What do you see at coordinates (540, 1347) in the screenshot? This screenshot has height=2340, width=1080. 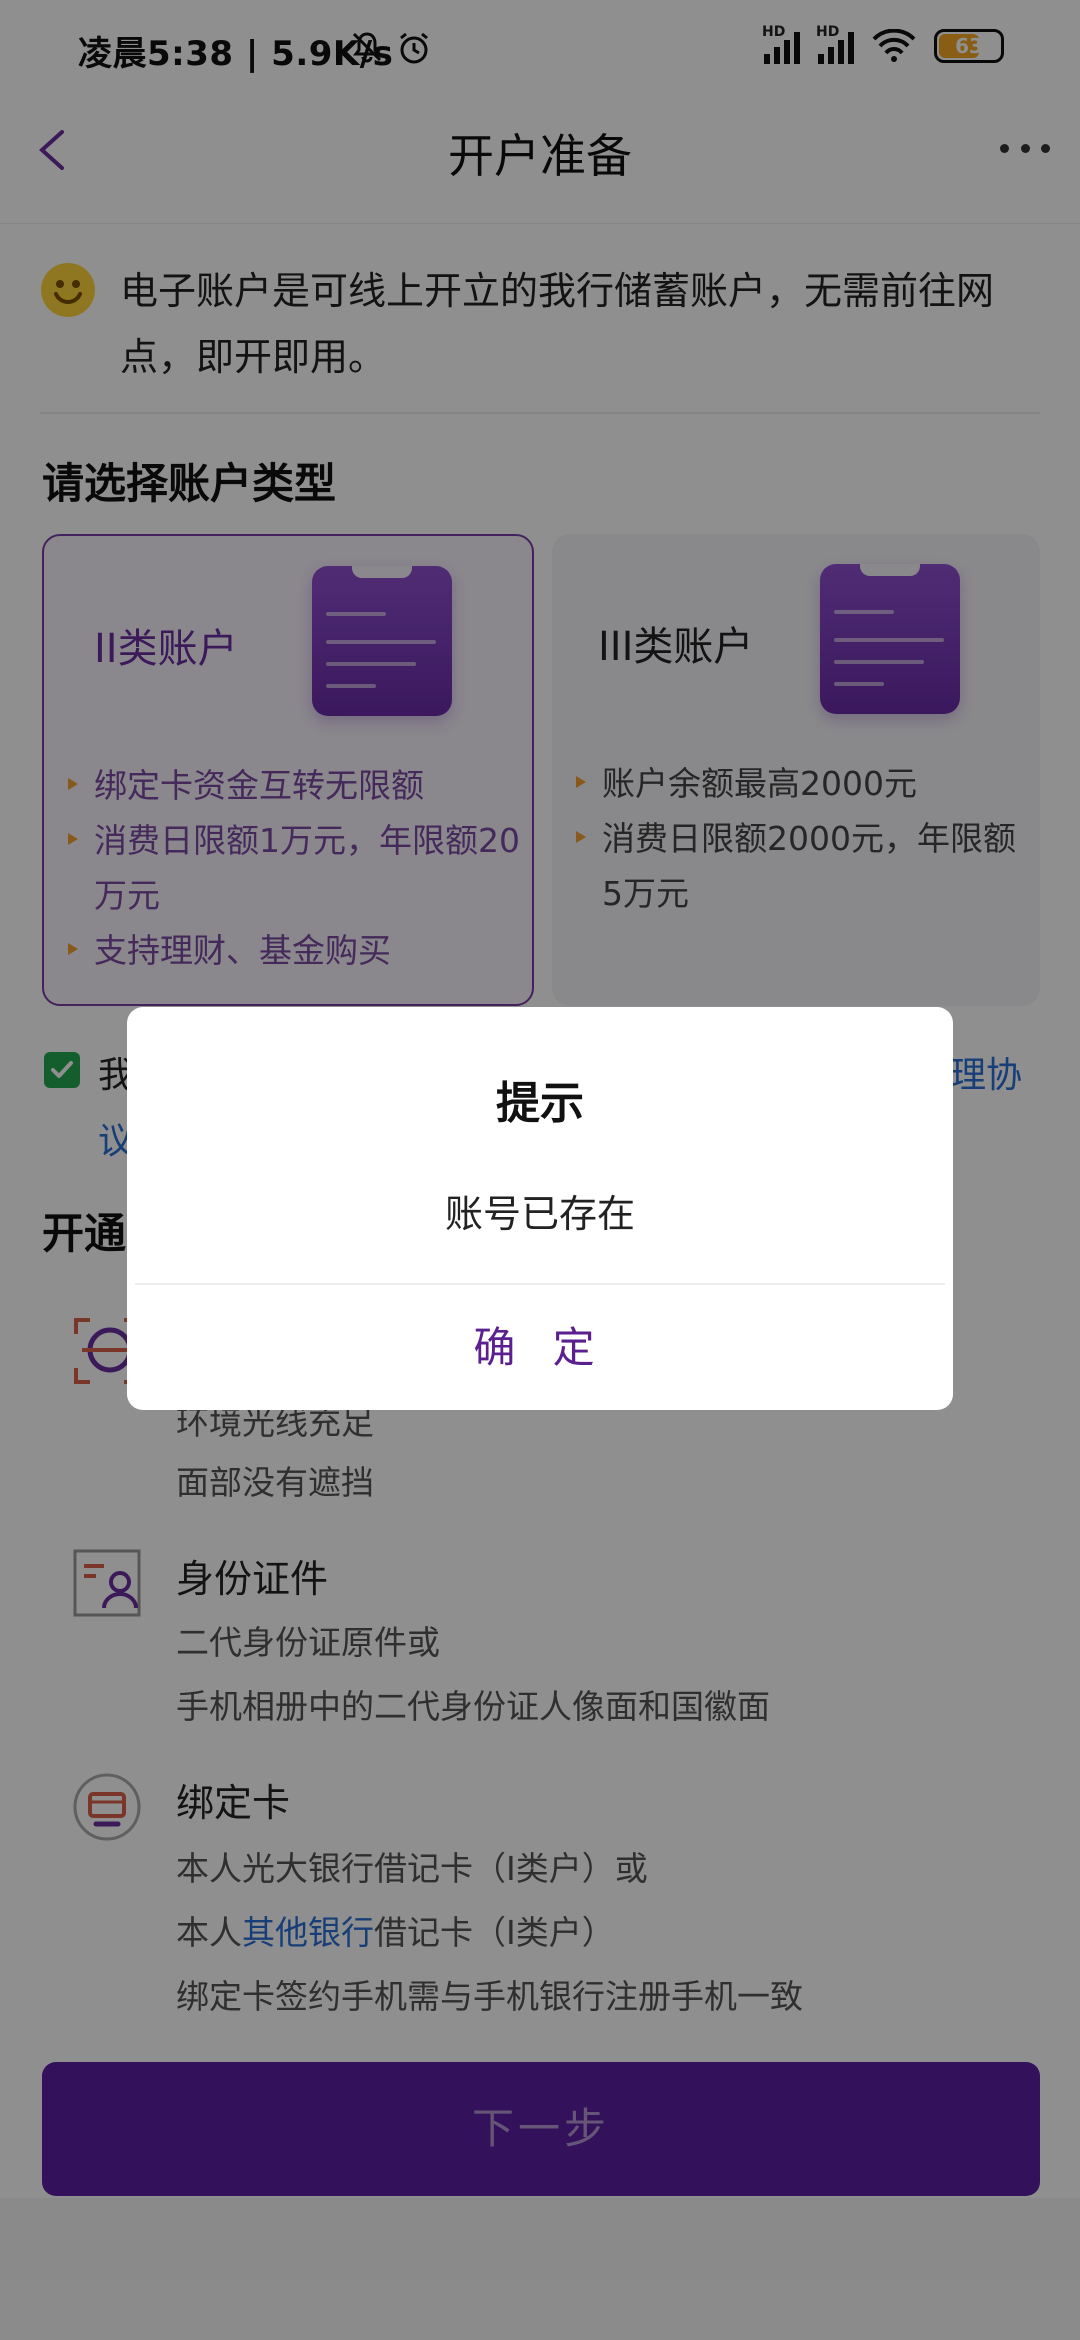 I see `confirm-button: 确 定` at bounding box center [540, 1347].